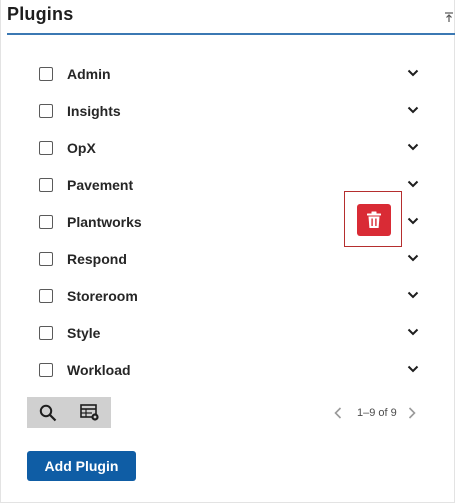  I want to click on add-plugin-button: Add Plugin, so click(81, 466).